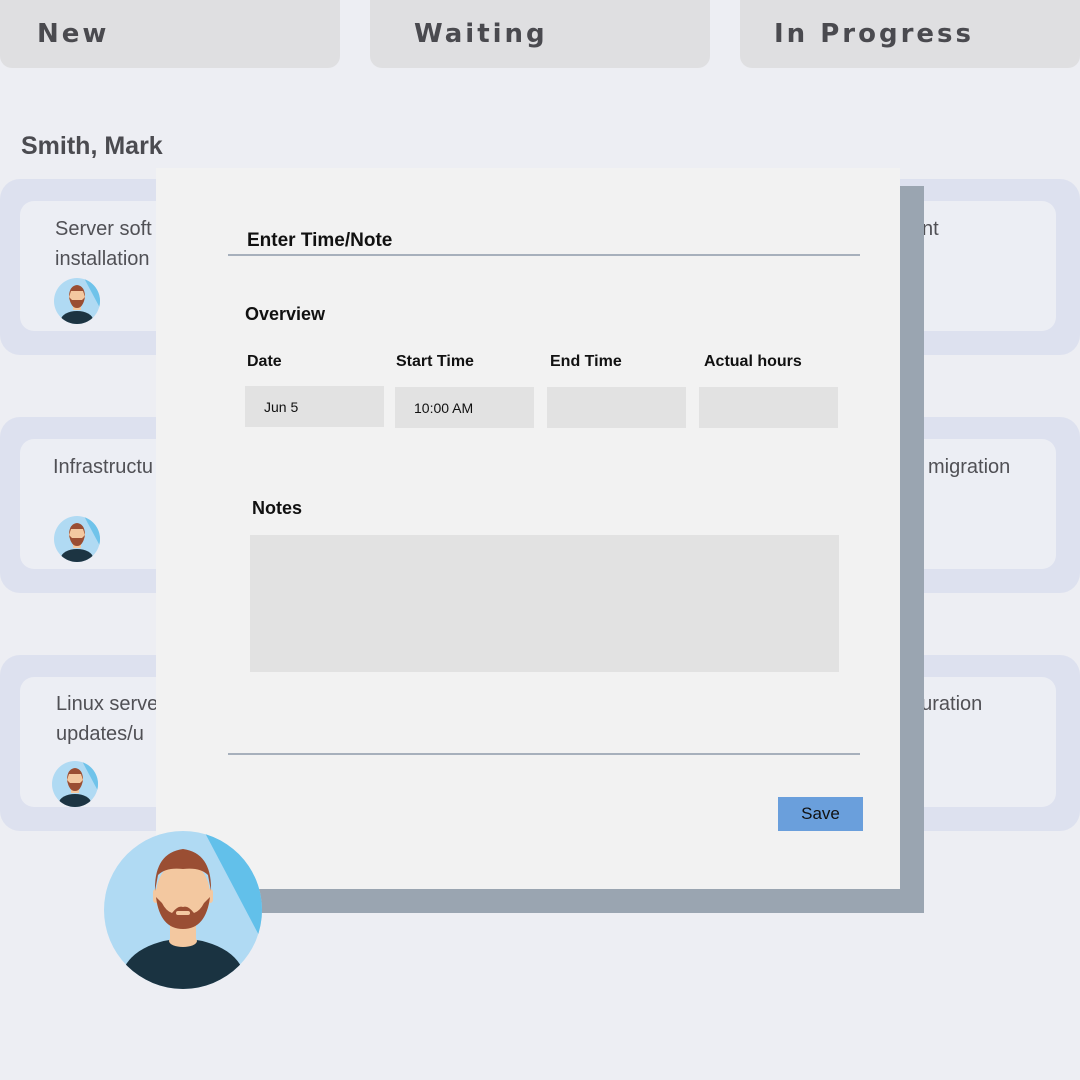 The width and height of the screenshot is (1080, 1080). Describe the element at coordinates (435, 361) in the screenshot. I see `start-time-label: Start Time` at that location.